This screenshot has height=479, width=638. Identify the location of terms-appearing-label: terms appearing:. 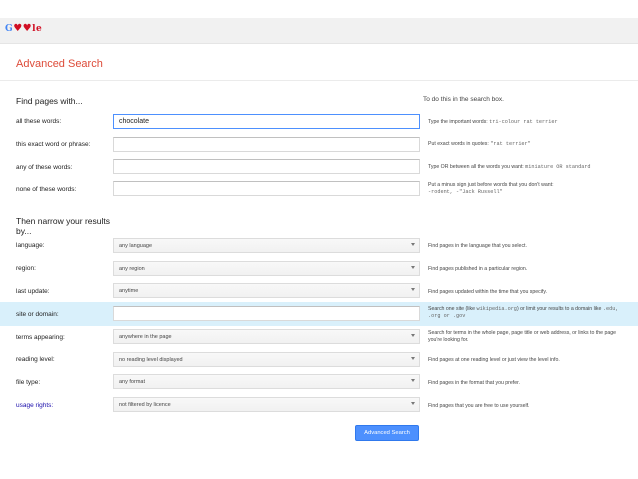
(40, 337).